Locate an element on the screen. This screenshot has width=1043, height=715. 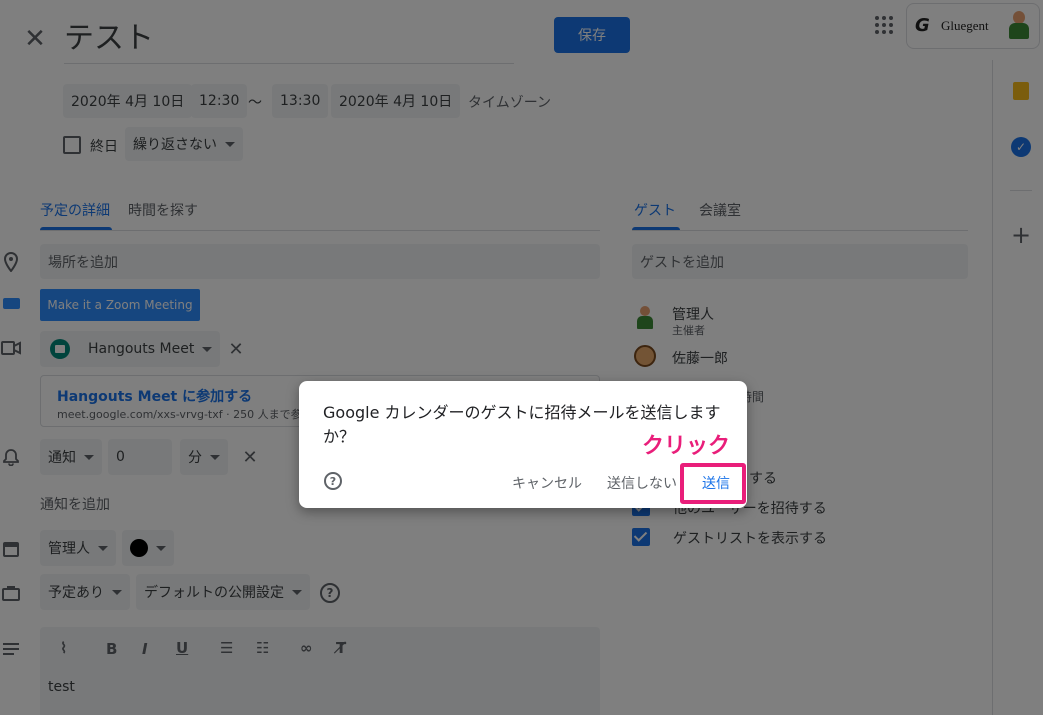
annotation-highlight-box is located at coordinates (713, 483).